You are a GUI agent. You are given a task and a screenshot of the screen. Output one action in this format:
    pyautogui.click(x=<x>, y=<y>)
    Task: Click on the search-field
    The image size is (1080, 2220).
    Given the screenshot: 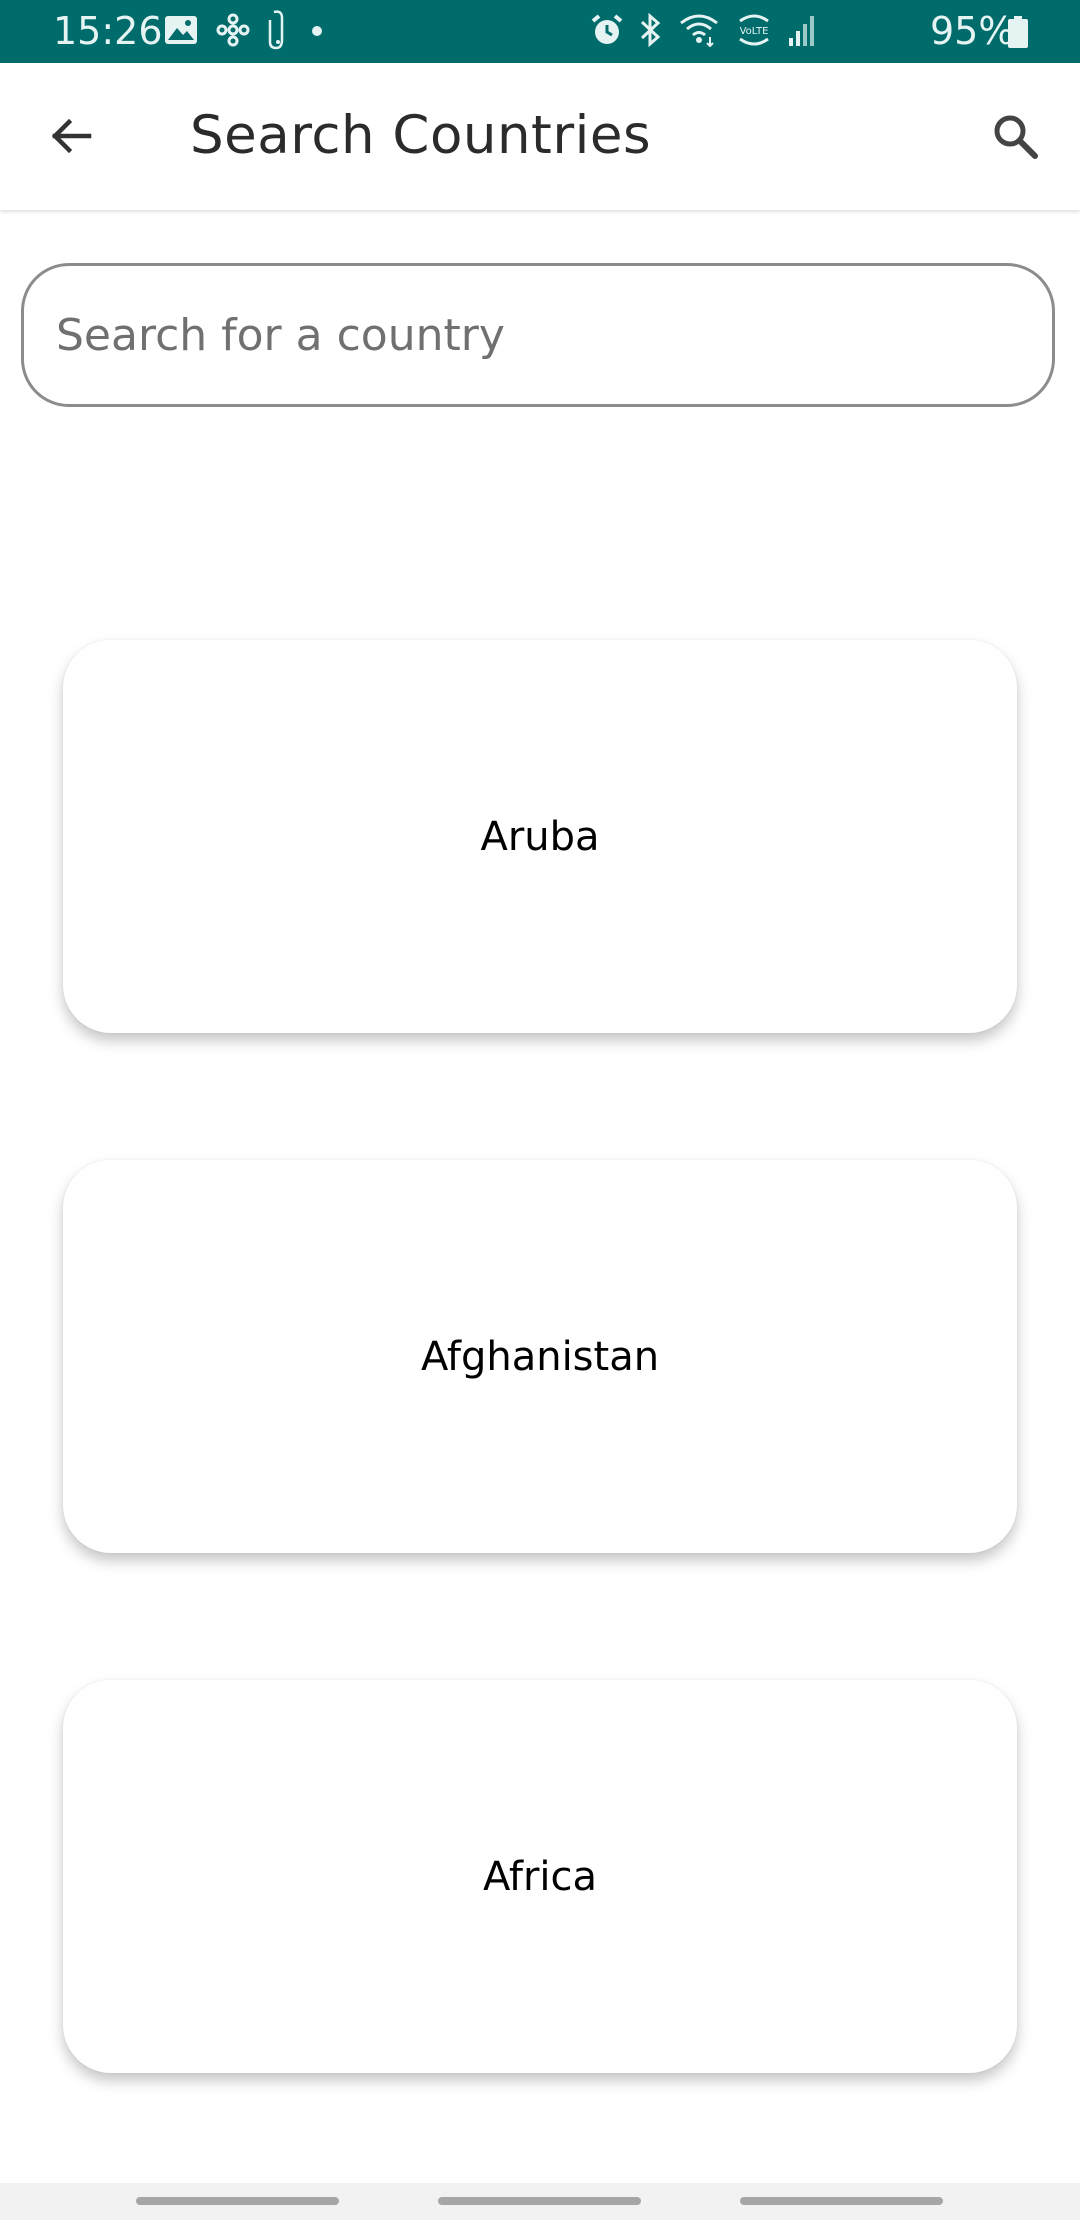 What is the action you would take?
    pyautogui.click(x=538, y=335)
    